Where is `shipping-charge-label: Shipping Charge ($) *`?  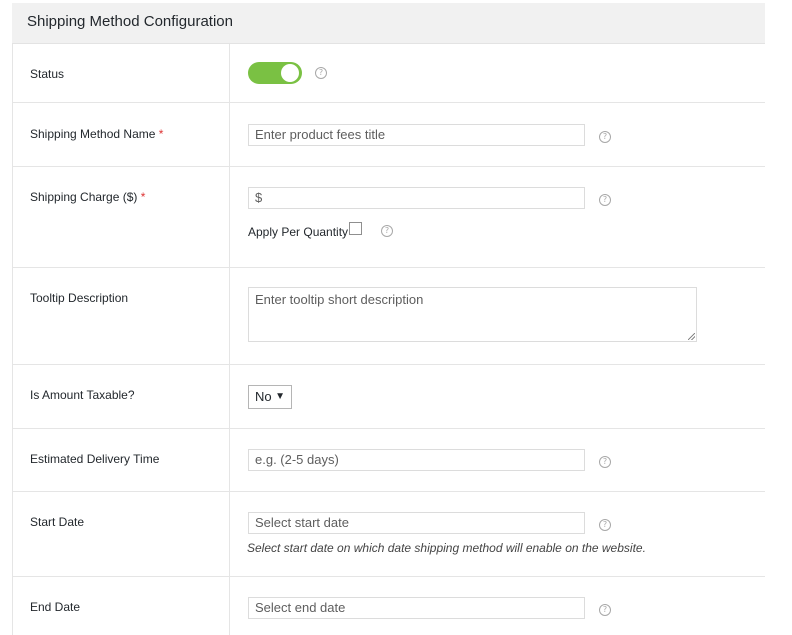
shipping-charge-label: Shipping Charge ($) * is located at coordinates (87, 197).